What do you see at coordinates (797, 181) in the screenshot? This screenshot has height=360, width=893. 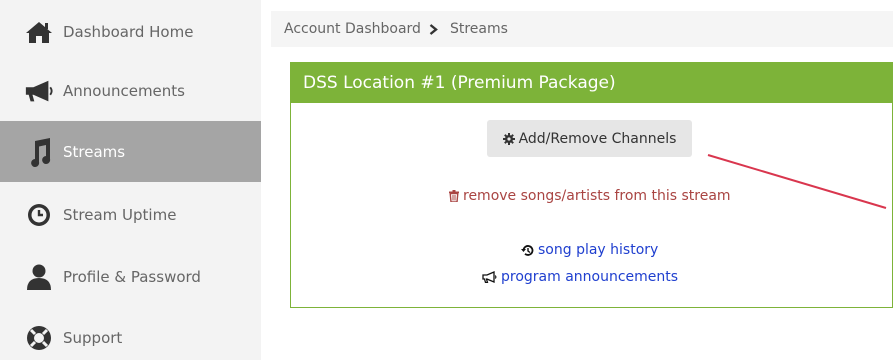 I see `annotation-arrow-line` at bounding box center [797, 181].